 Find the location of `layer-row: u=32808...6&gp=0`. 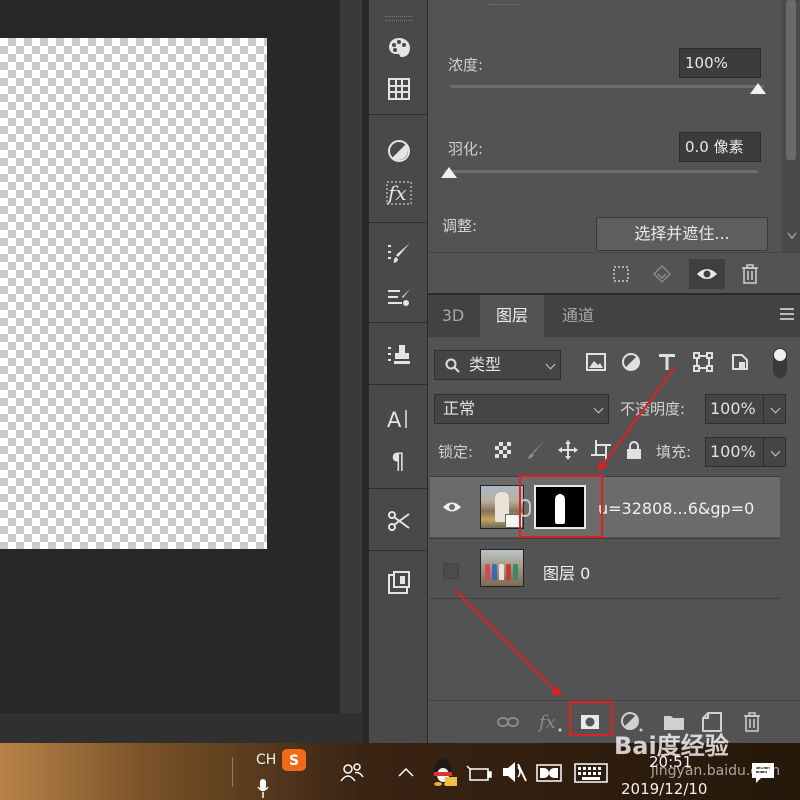

layer-row: u=32808...6&gp=0 is located at coordinates (605, 506).